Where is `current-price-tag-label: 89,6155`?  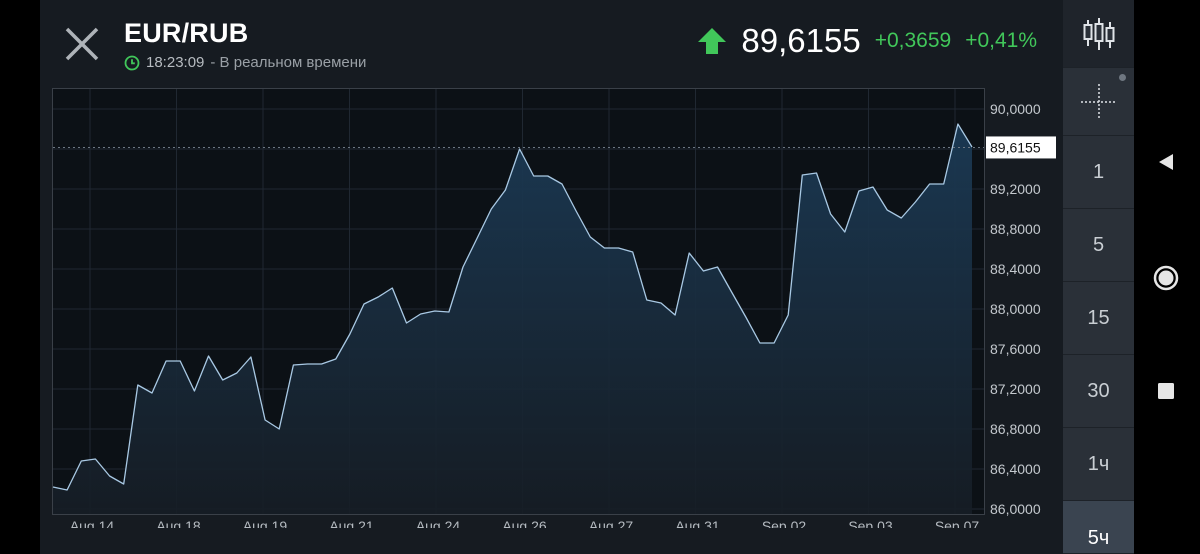 current-price-tag-label: 89,6155 is located at coordinates (1015, 147).